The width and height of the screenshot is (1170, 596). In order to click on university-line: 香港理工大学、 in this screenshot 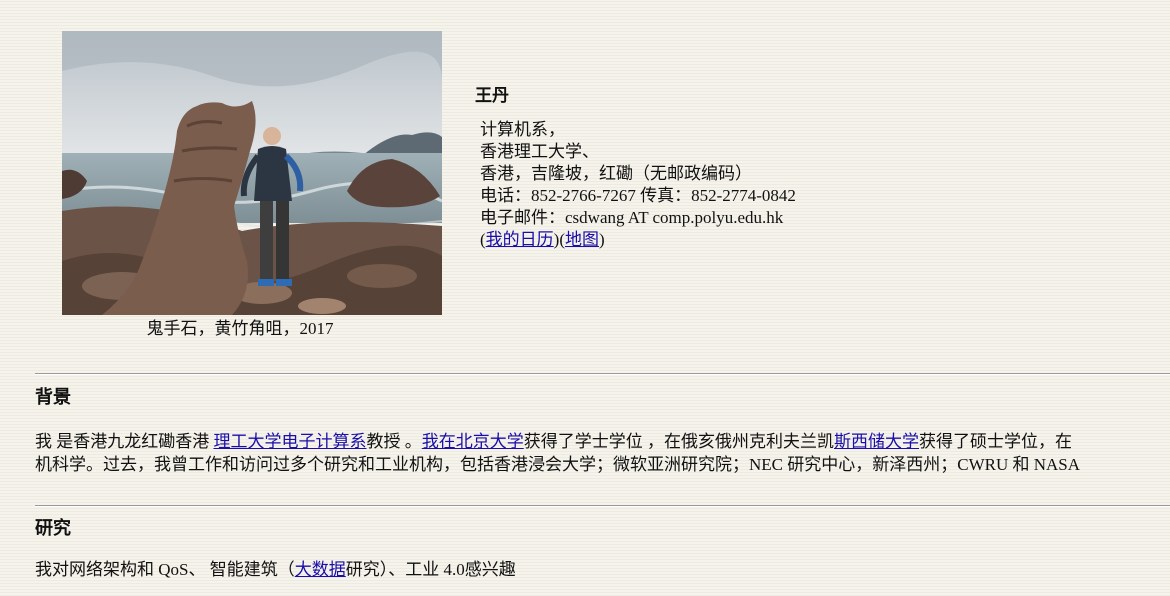, I will do `click(539, 151)`.